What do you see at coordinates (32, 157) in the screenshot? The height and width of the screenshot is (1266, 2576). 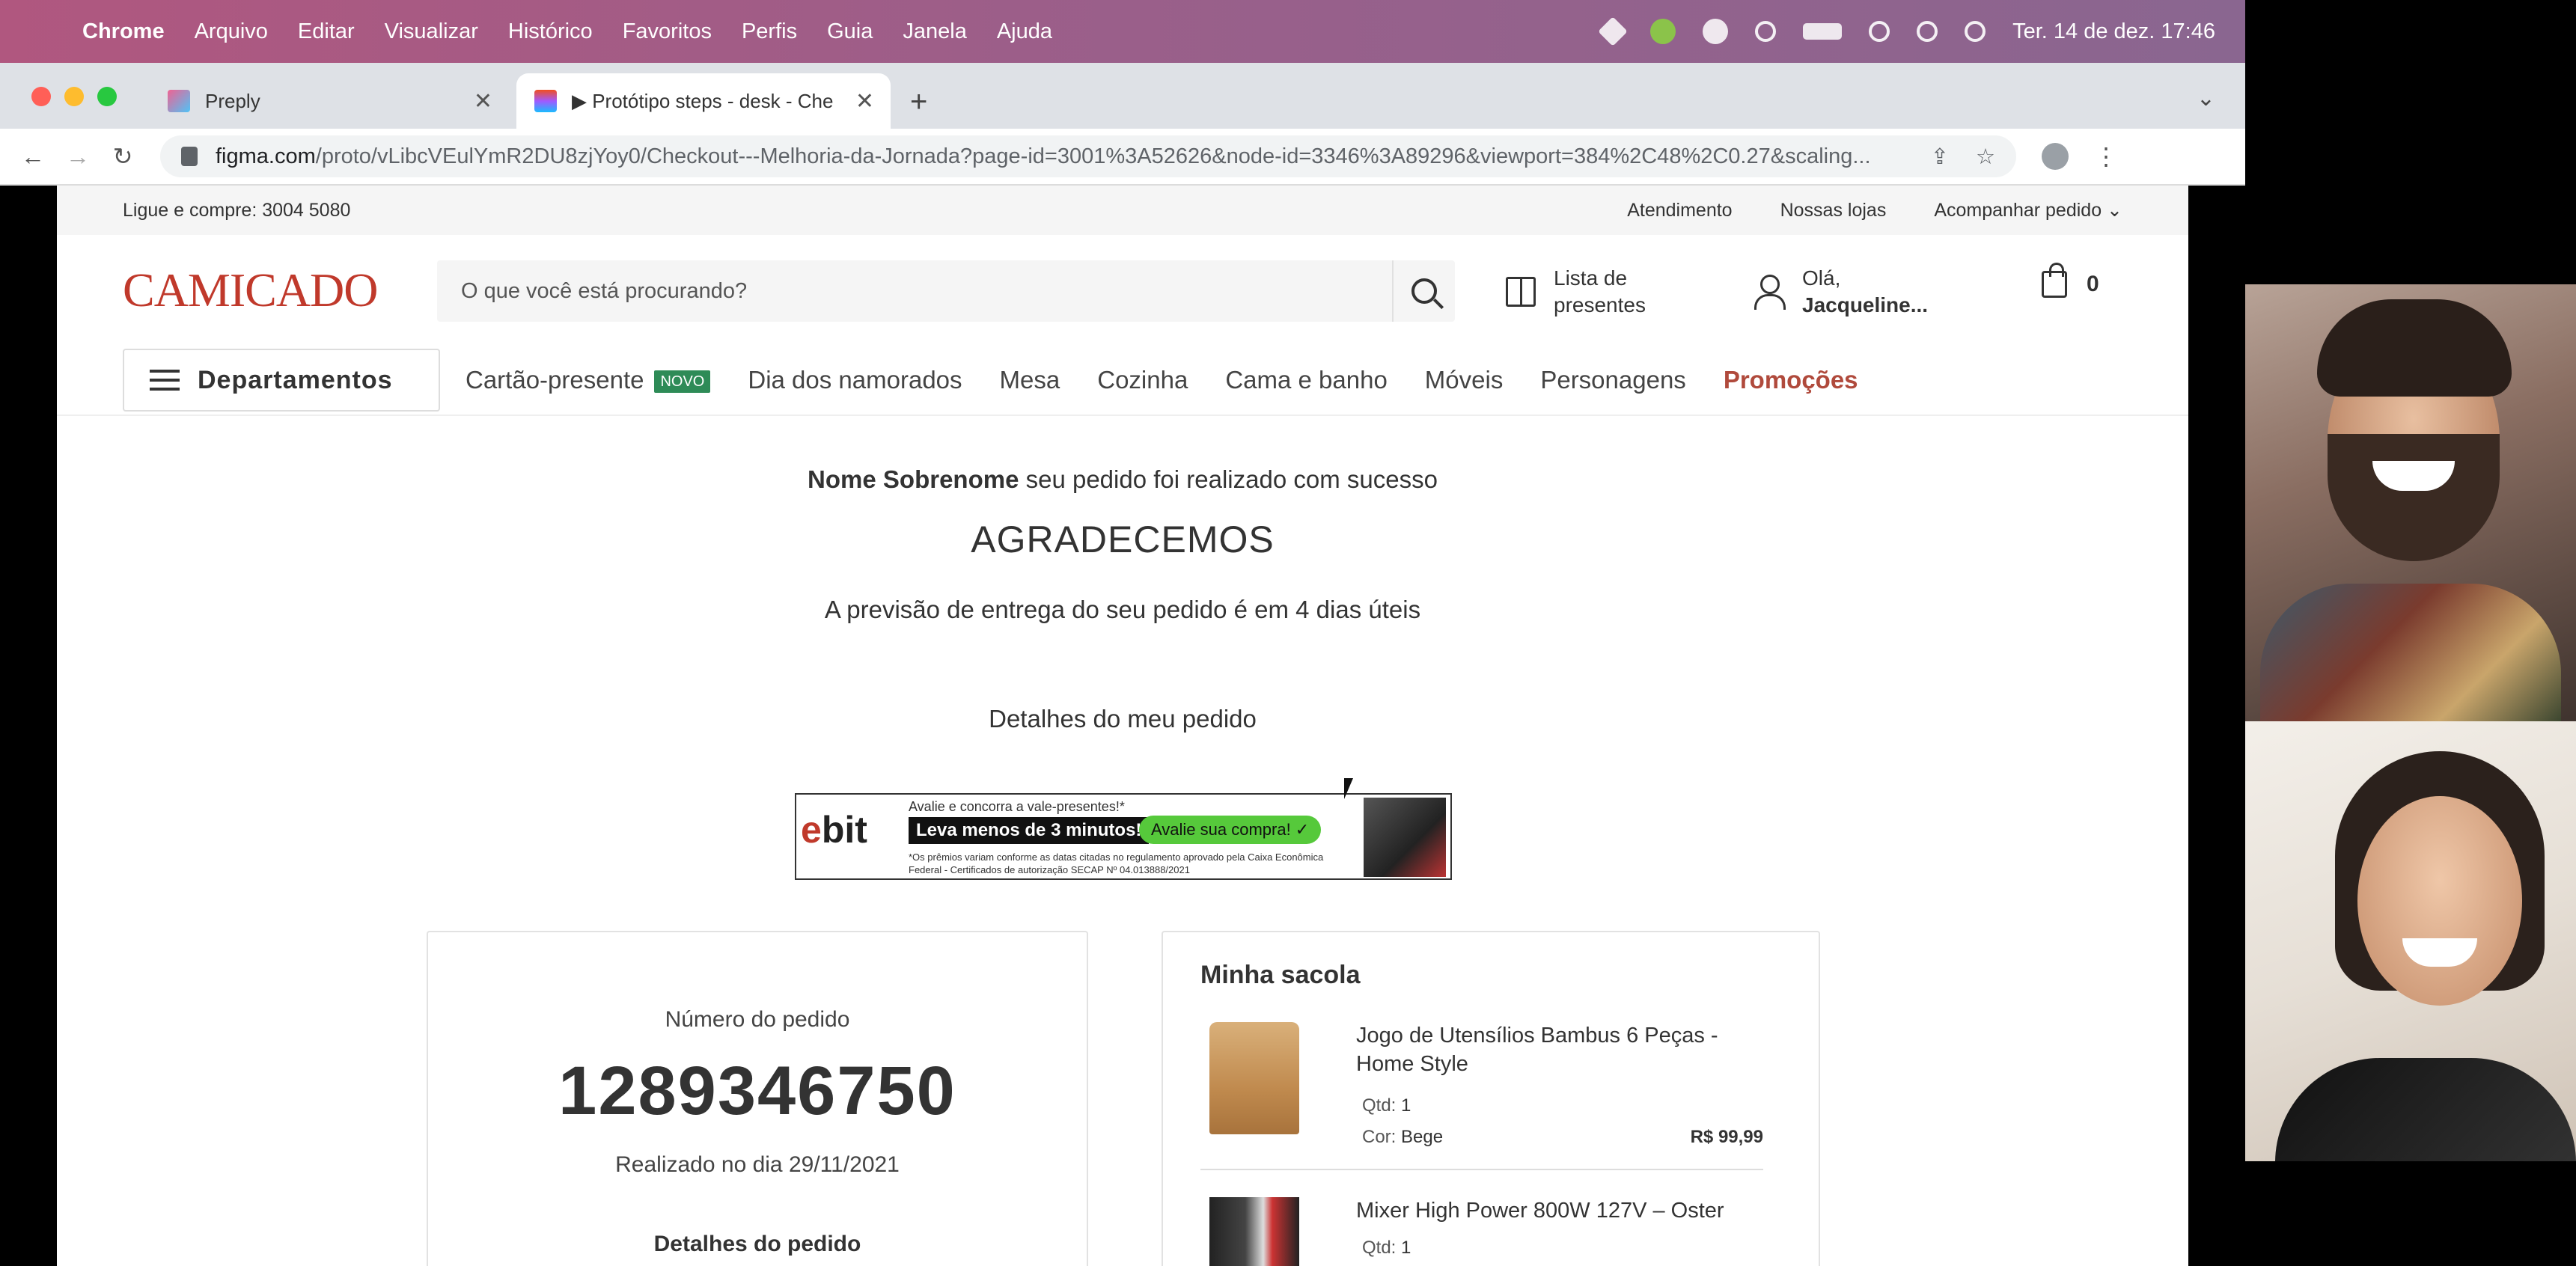 I see `back-button: ←` at bounding box center [32, 157].